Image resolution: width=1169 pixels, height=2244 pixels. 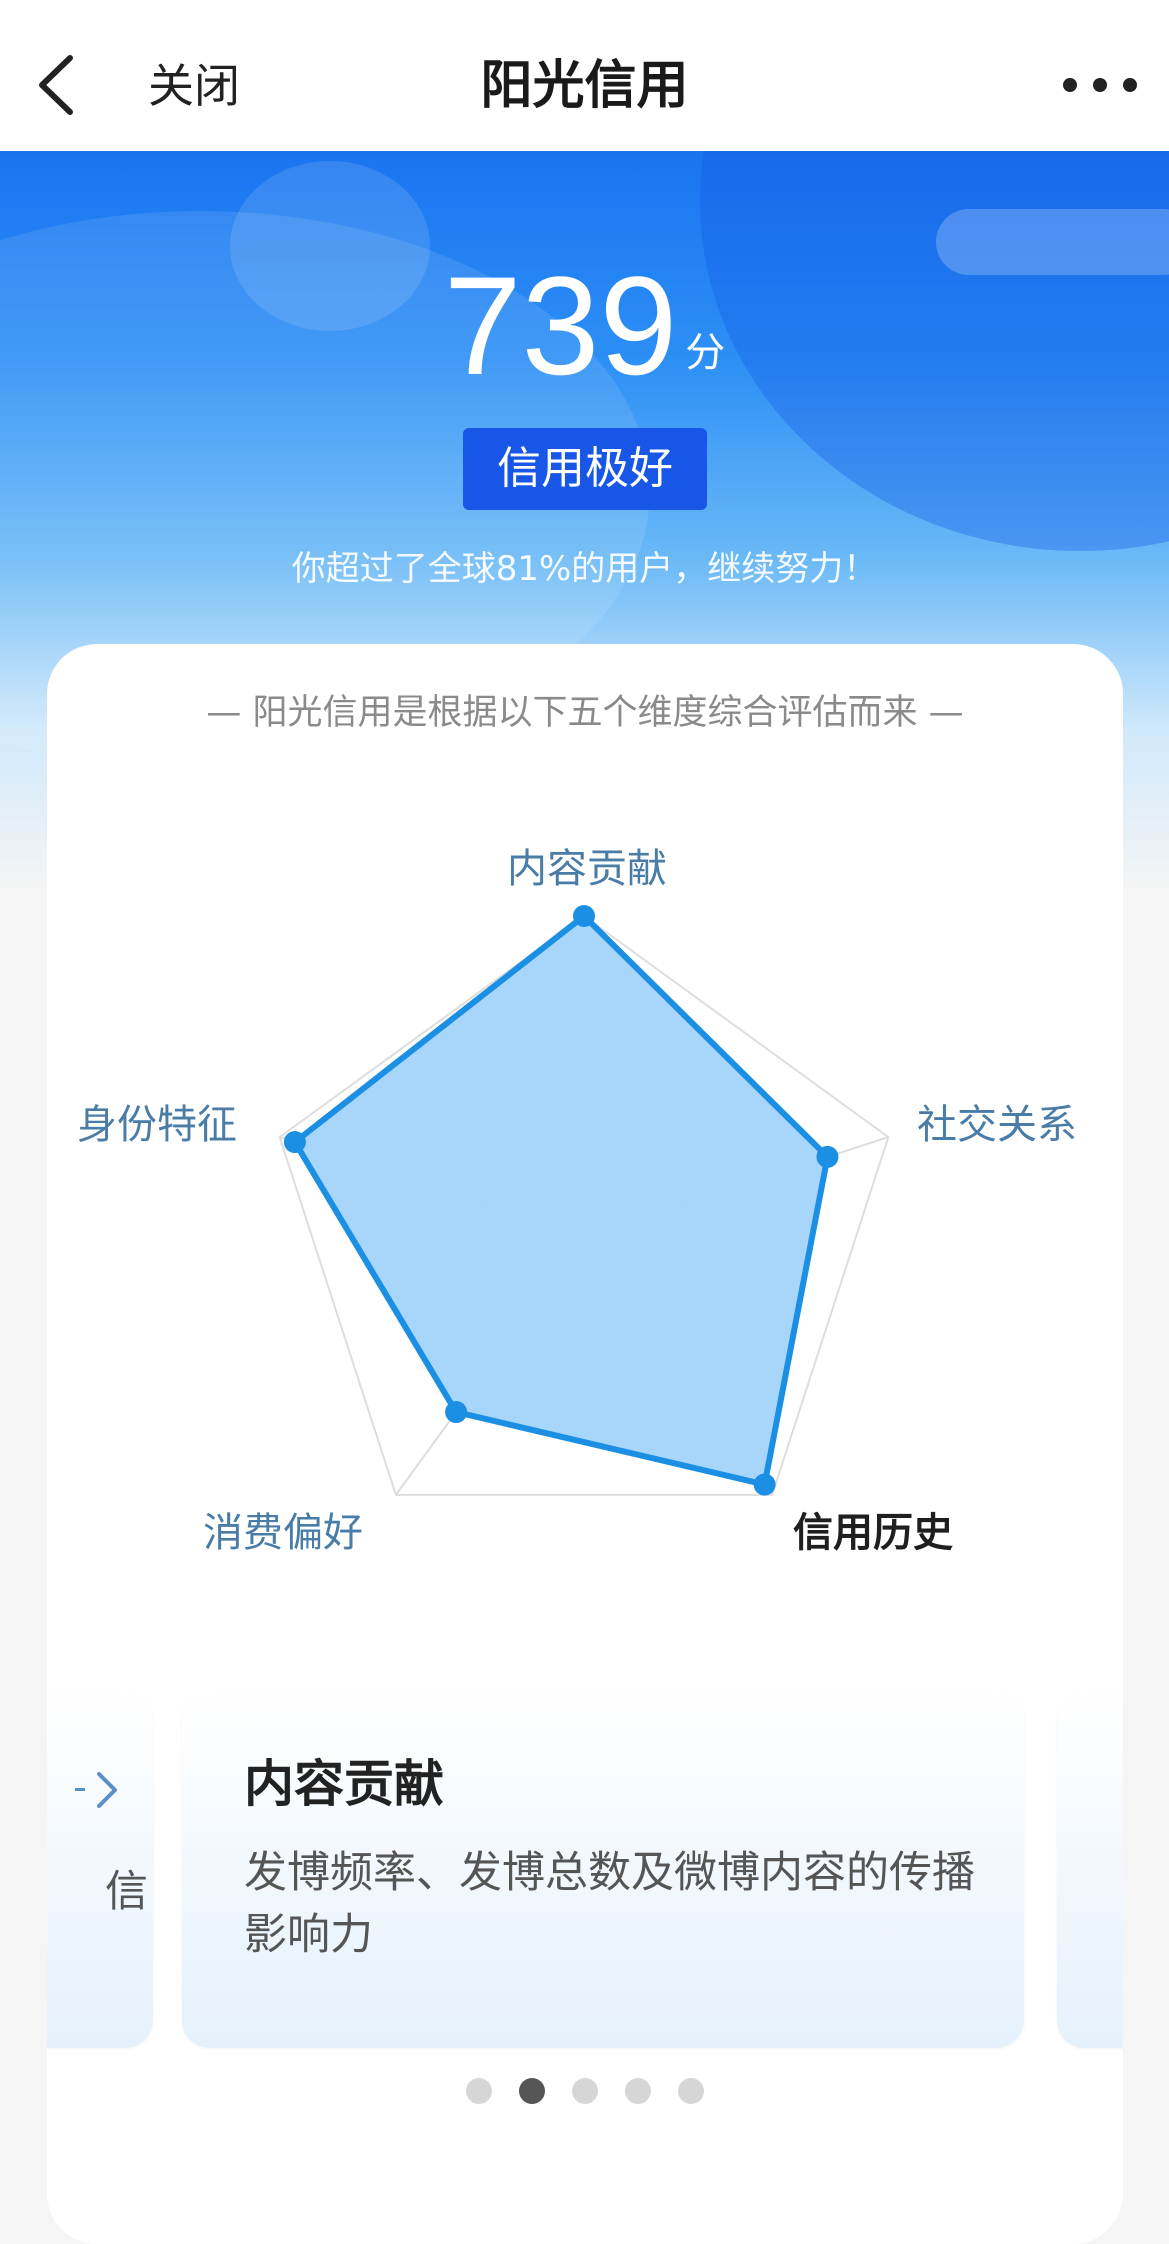 What do you see at coordinates (561, 1200) in the screenshot?
I see `radar-area` at bounding box center [561, 1200].